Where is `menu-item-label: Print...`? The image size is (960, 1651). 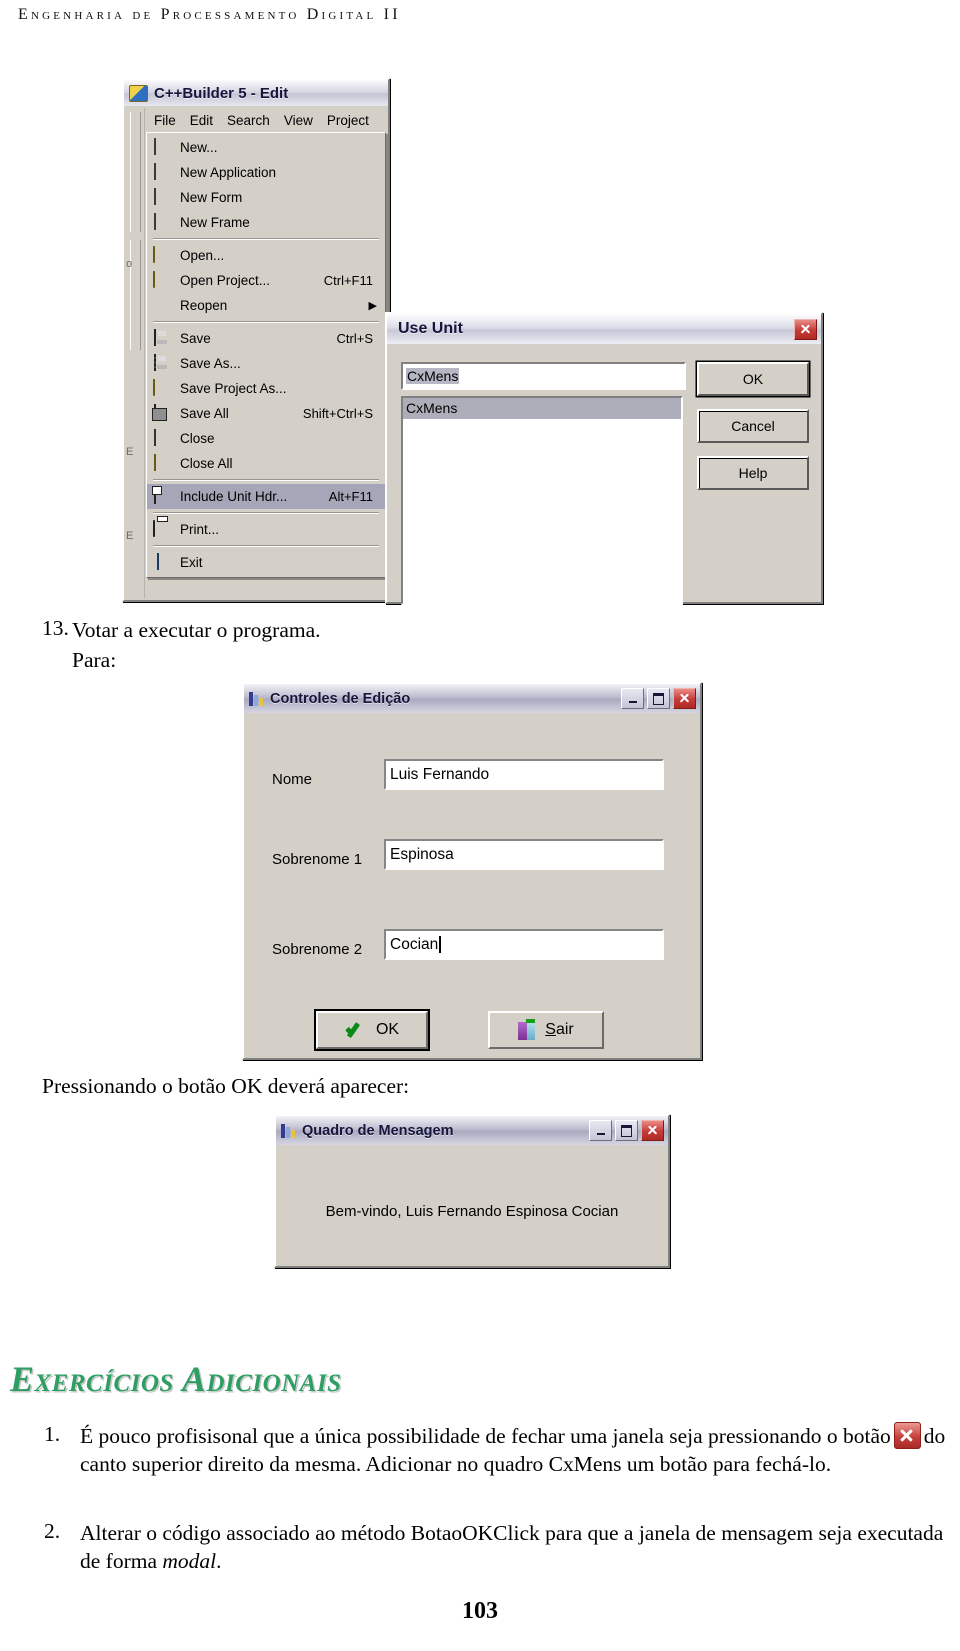 menu-item-label: Print... is located at coordinates (200, 529).